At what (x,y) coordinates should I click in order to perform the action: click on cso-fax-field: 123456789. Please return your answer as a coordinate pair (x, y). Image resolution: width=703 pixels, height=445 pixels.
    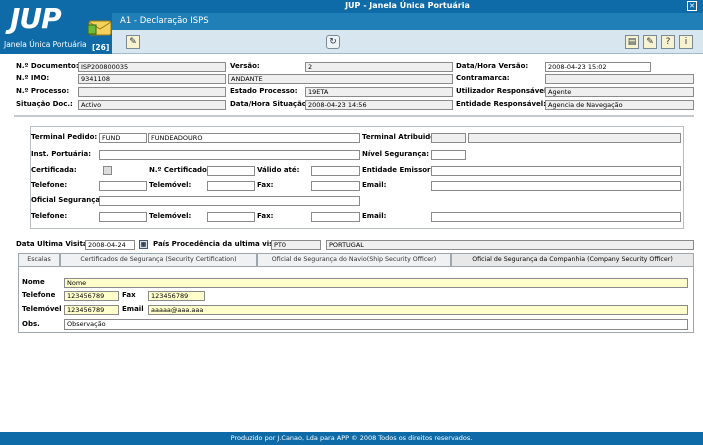
    Looking at the image, I should click on (176, 296).